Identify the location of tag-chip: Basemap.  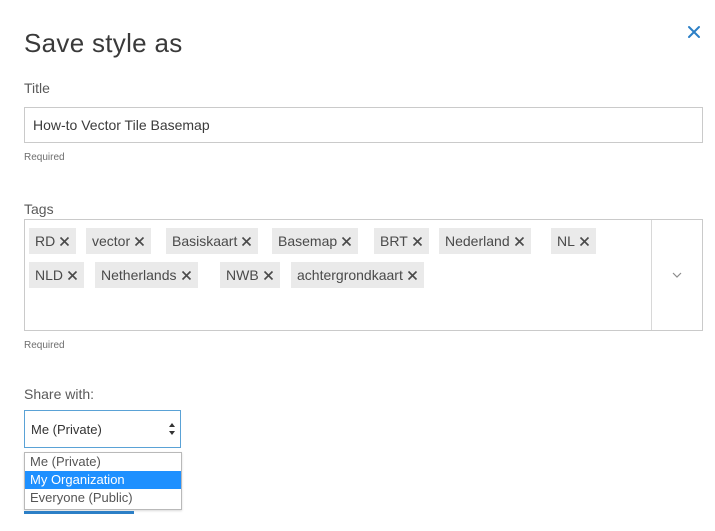
(315, 241).